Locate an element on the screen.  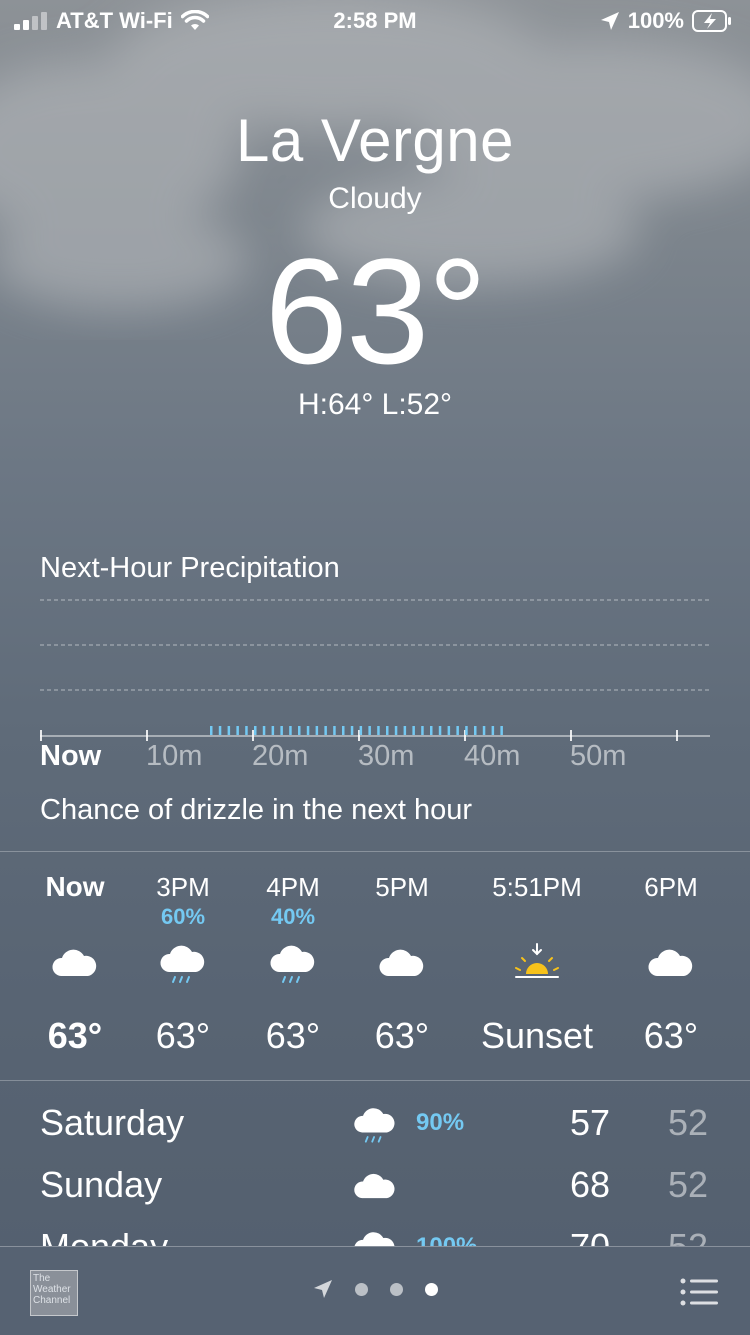
hour-column: 5:51PM Sunset is located at coordinates (537, 966).